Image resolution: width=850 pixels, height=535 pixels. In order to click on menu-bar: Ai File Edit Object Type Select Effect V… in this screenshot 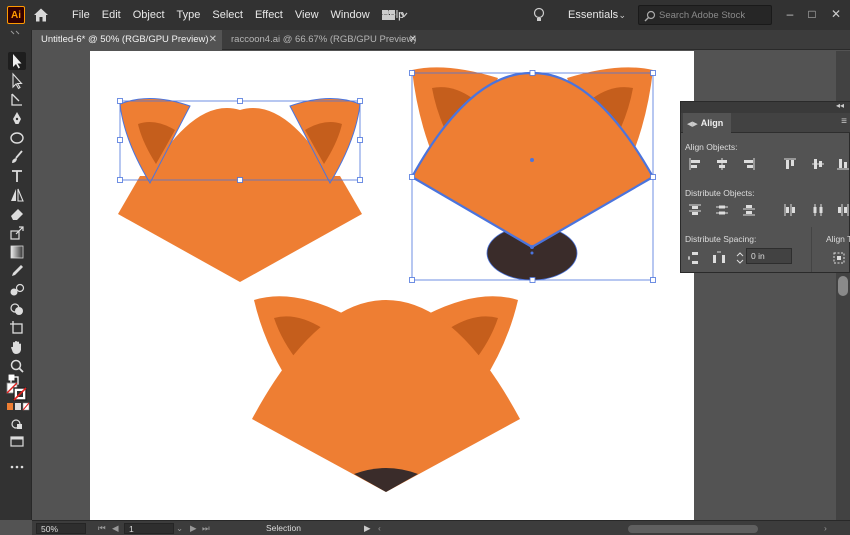, I will do `click(425, 15)`.